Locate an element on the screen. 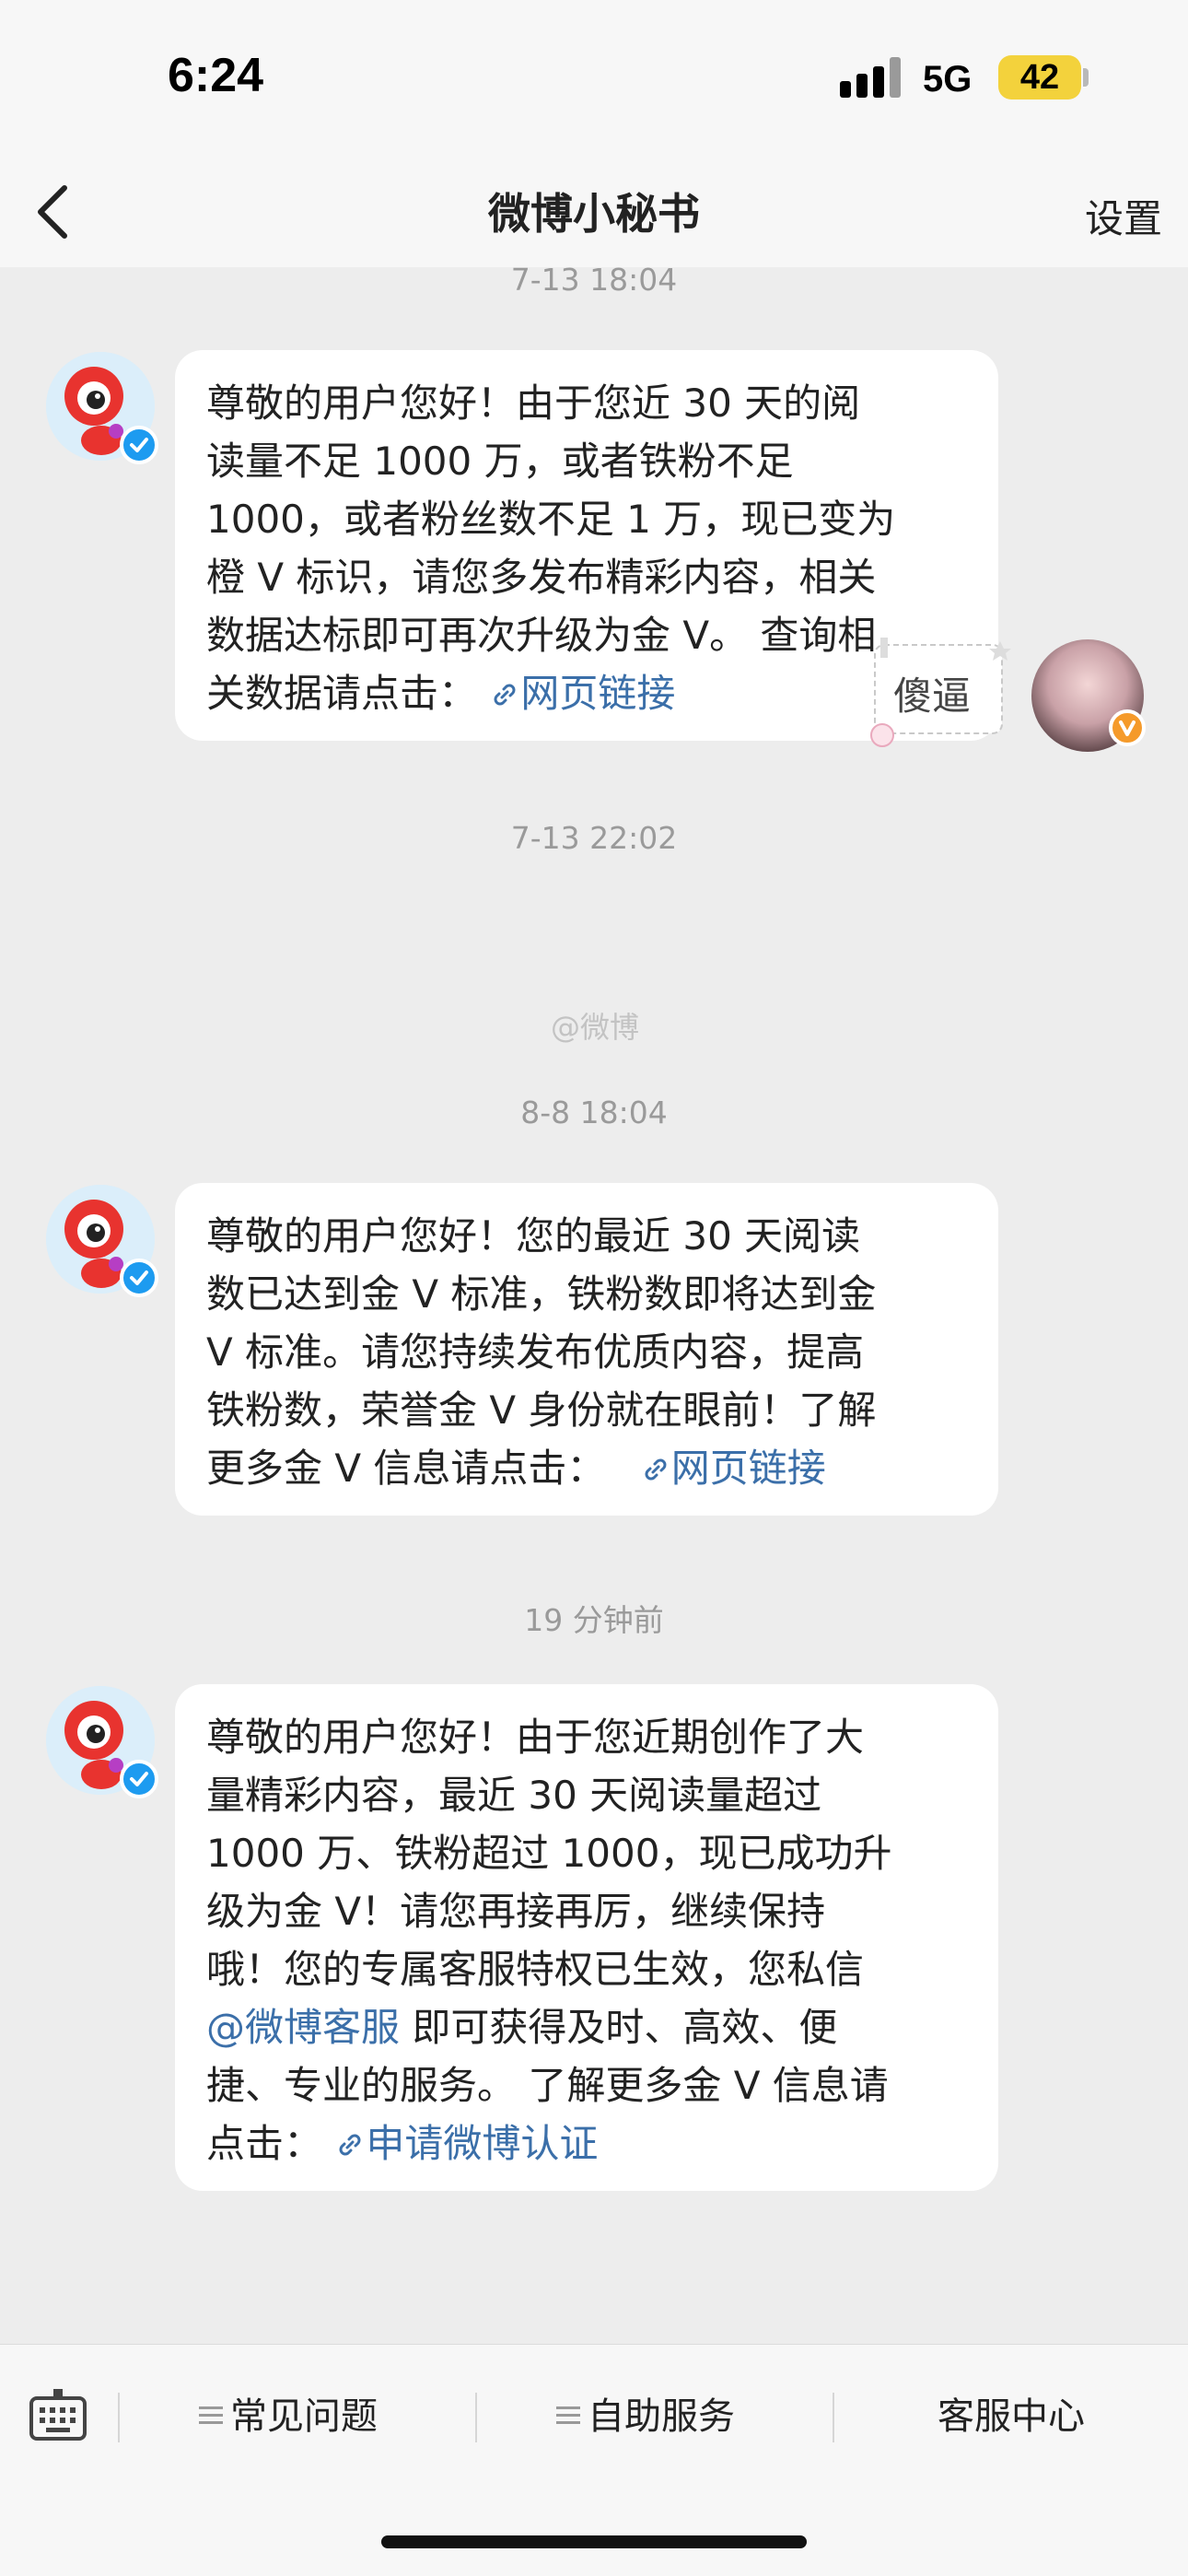 The image size is (1188, 2576). faq-button: 常见问题 is located at coordinates (288, 2416).